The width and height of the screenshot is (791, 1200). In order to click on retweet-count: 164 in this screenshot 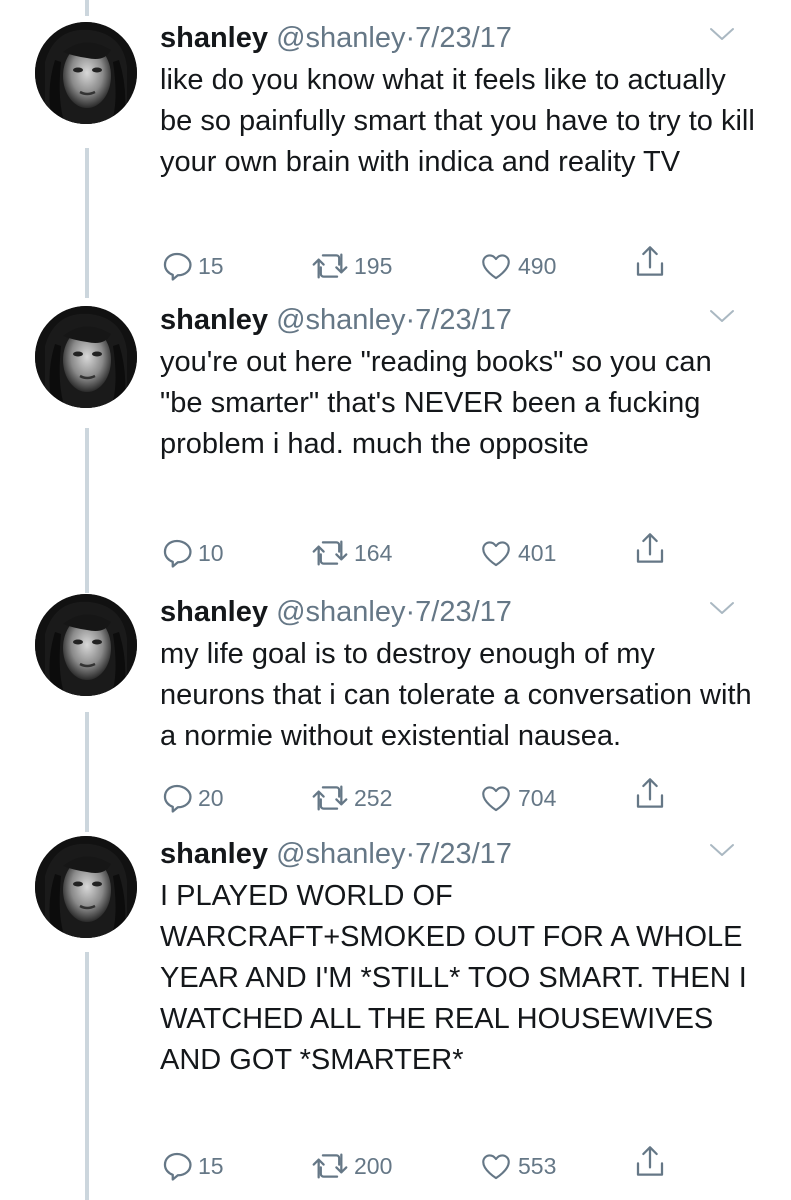, I will do `click(373, 552)`.